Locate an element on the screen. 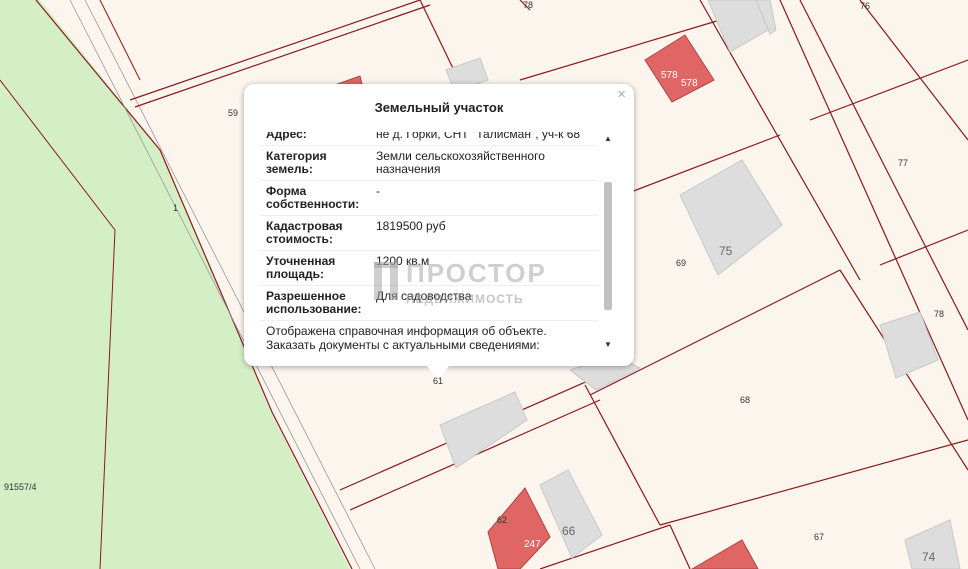  watermark: ПРОСТОР НЕДВИЖИМОСТЬ is located at coordinates (492, 286).